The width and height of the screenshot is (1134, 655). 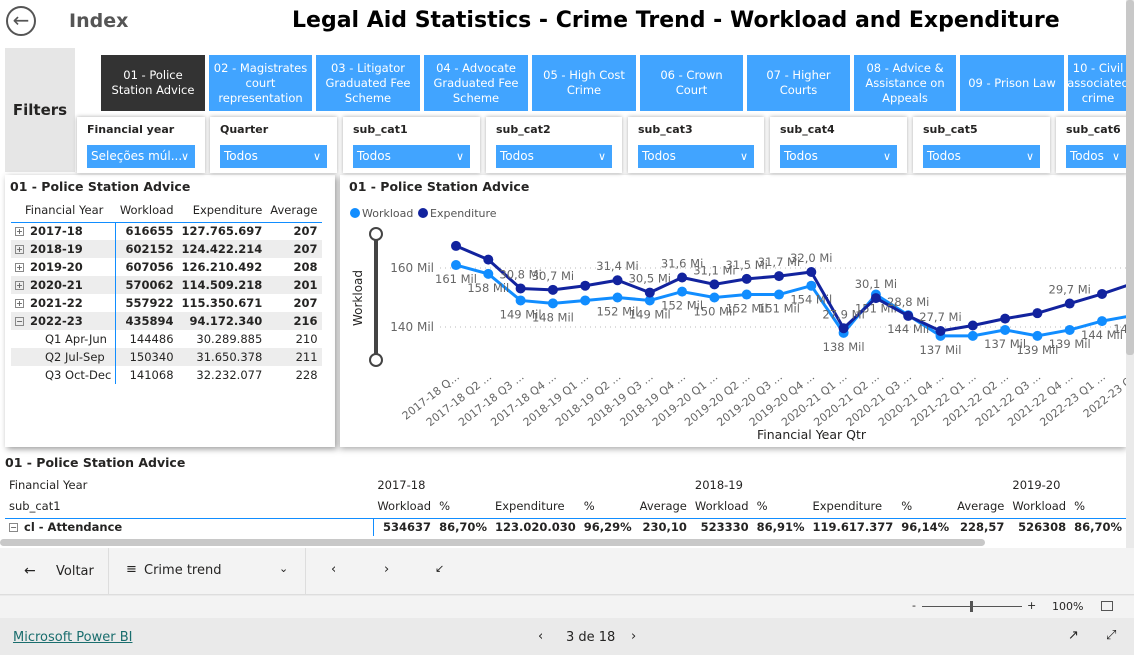 What do you see at coordinates (1012, 83) in the screenshot?
I see `category-tab: 09 - Prison Law` at bounding box center [1012, 83].